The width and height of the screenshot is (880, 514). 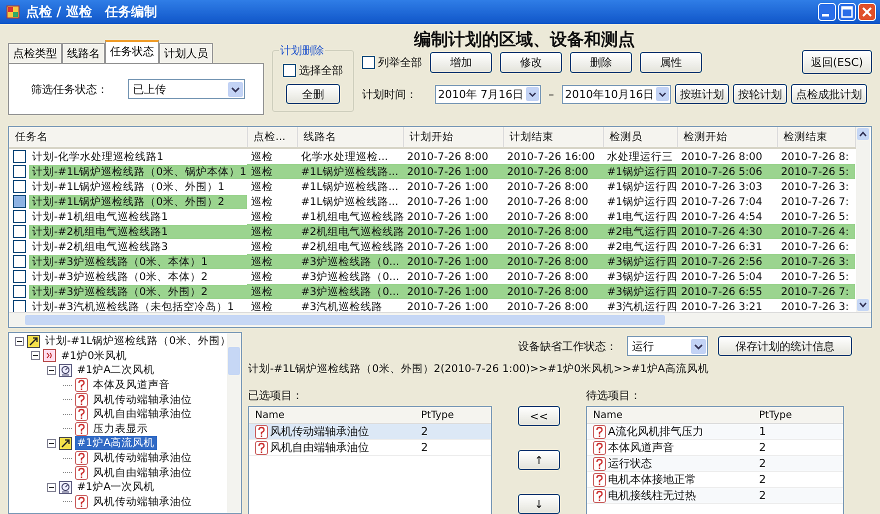 I want to click on table-row: 计划-#2机组电气巡检线路1 巡检 #2机组电气巡检线路 2010-7-26 1:00 2010-7-26 8:00 #2电气运行四 2010-7-26 4:30 2010-7-26 4:, so click(x=432, y=231).